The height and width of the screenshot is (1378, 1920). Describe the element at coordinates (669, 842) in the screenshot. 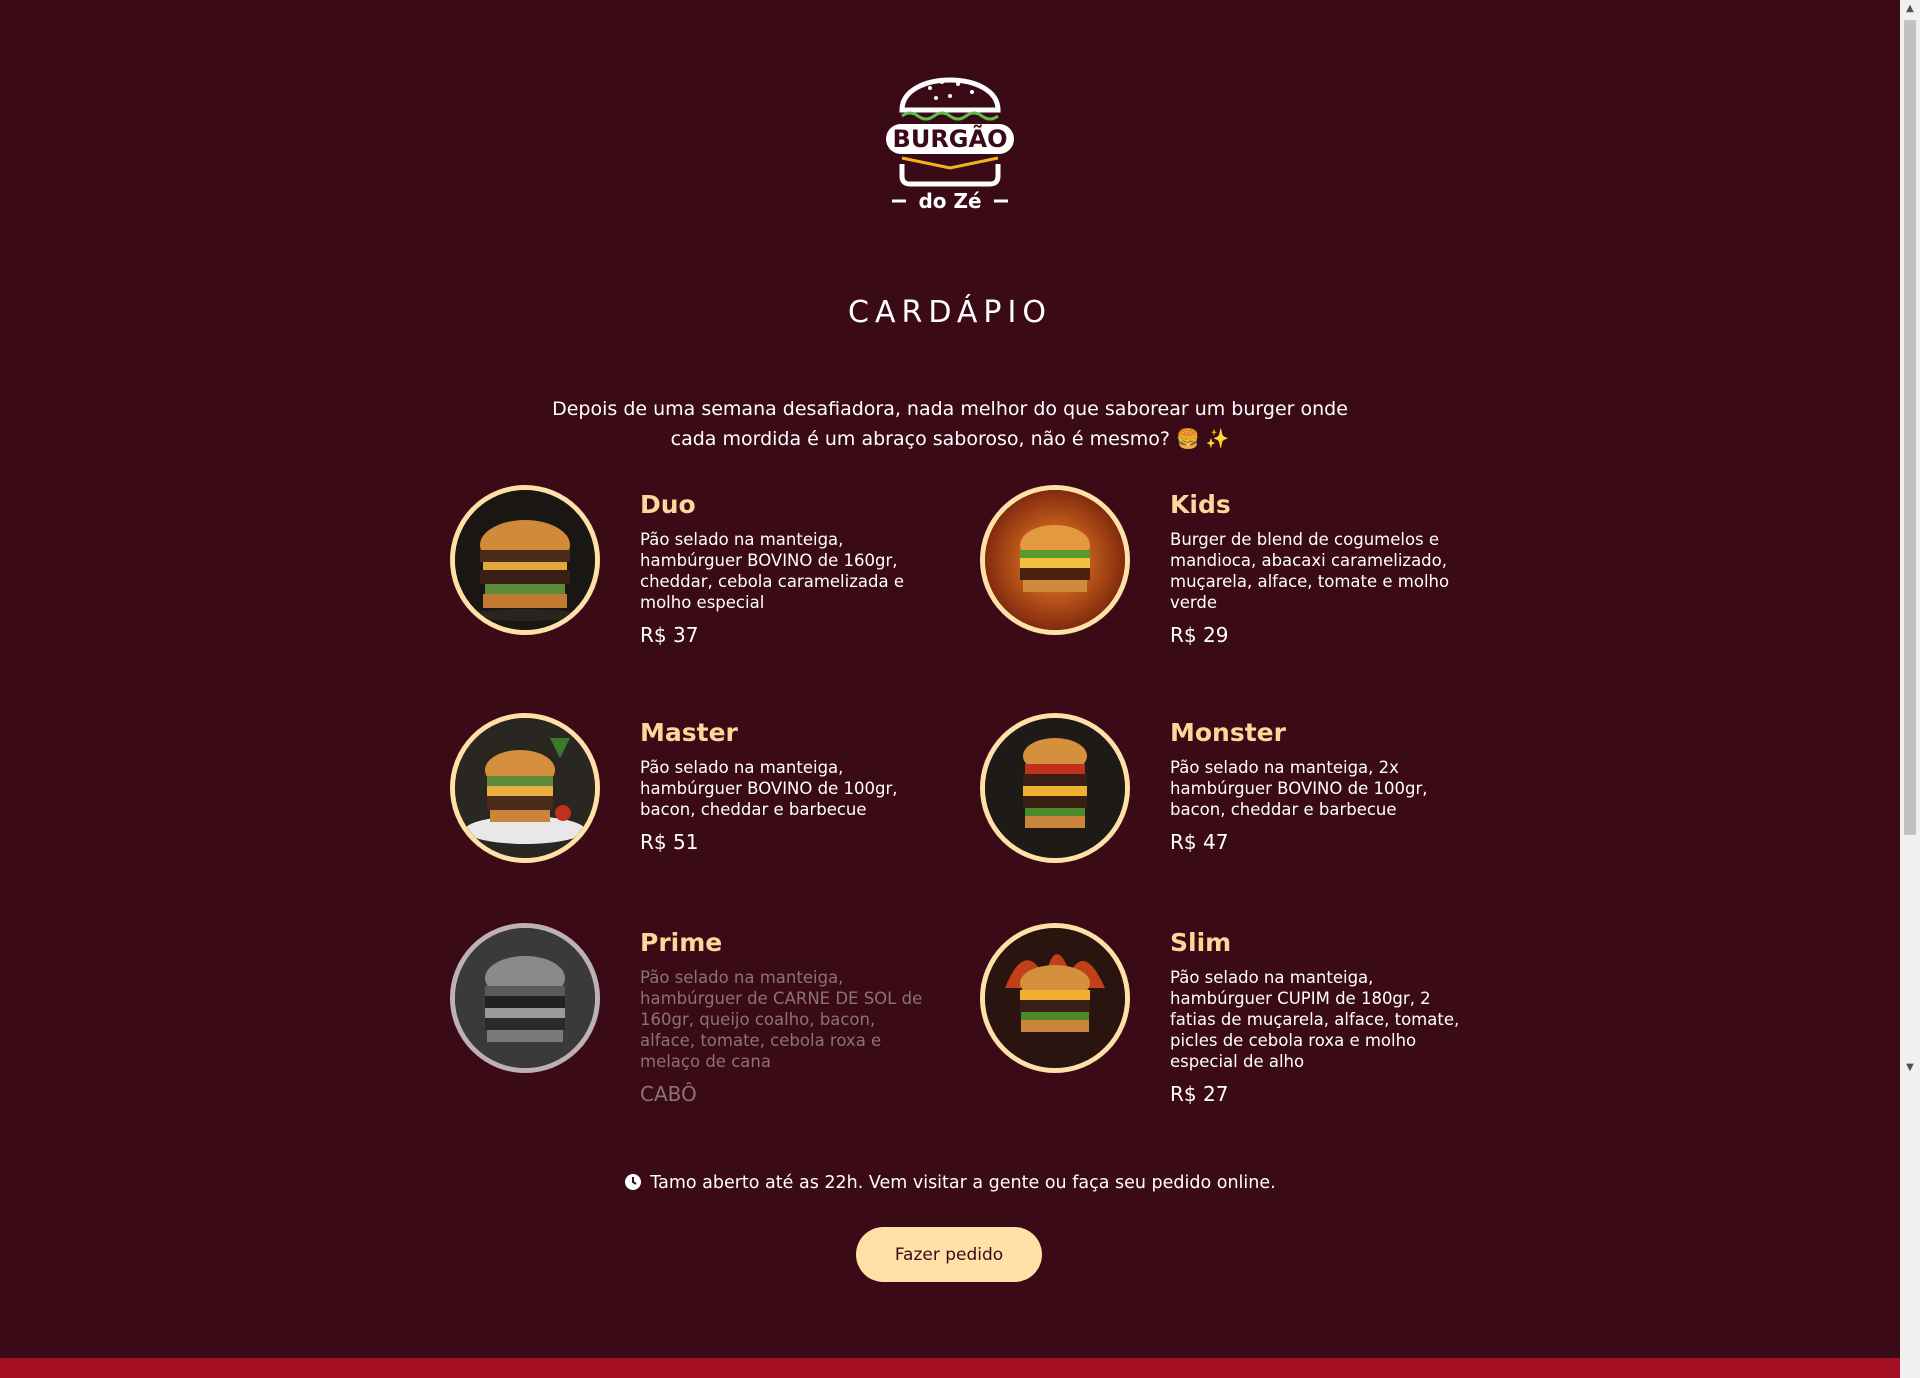

I see `item-price: R$ 51` at that location.